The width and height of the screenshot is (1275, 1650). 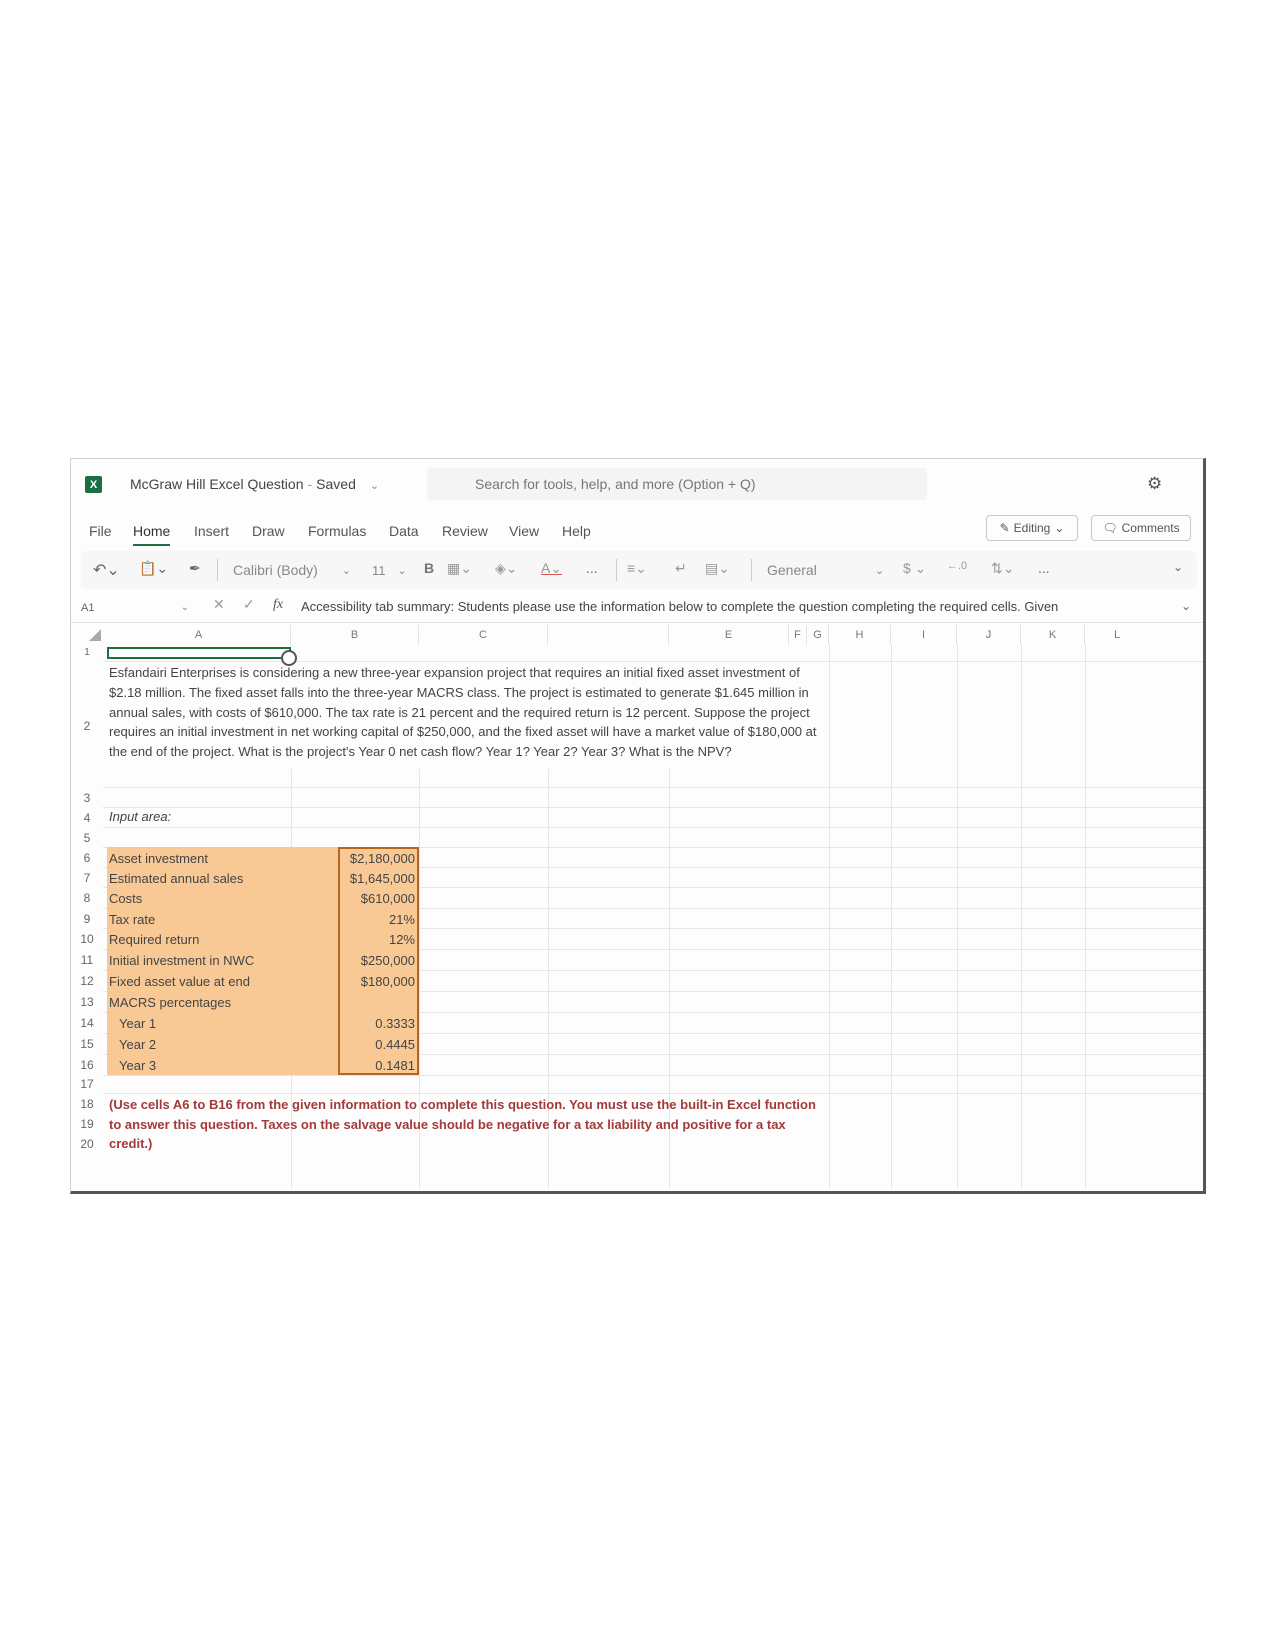 What do you see at coordinates (1117, 635) in the screenshot?
I see `column-header-l: L` at bounding box center [1117, 635].